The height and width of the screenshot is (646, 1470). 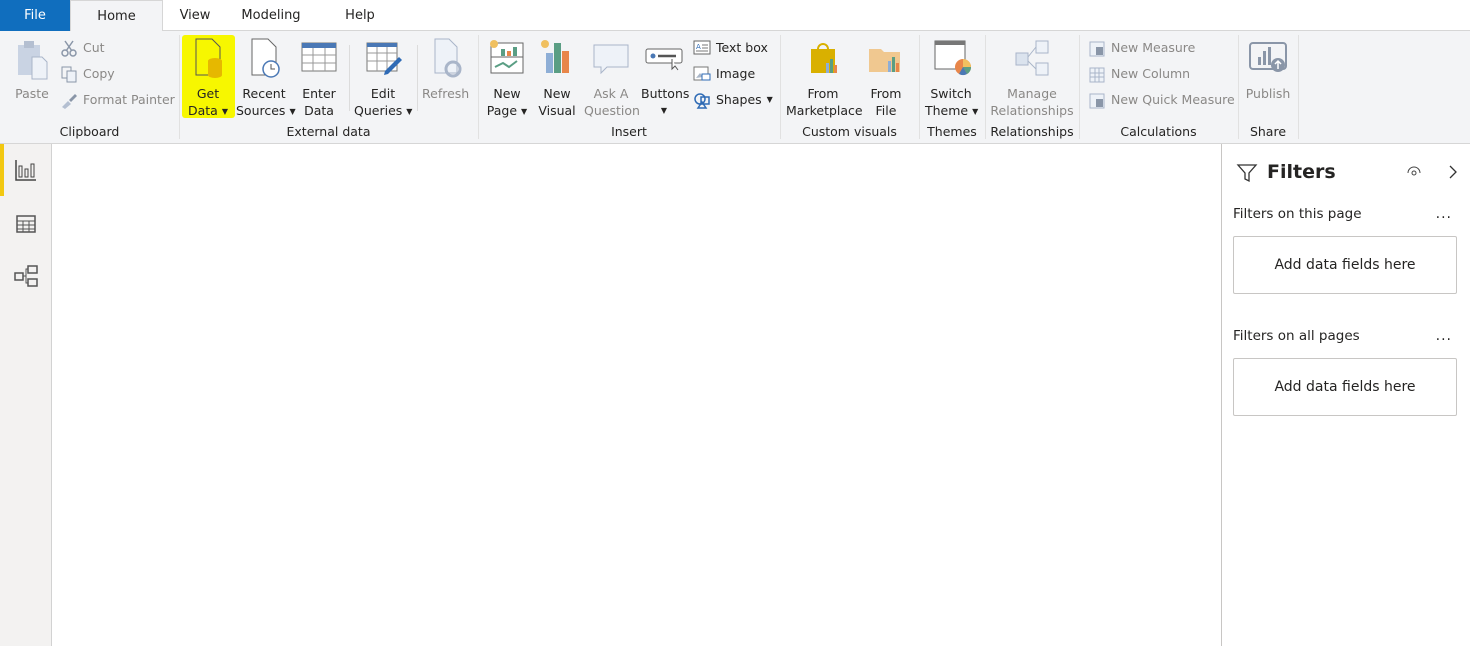 What do you see at coordinates (99, 73) in the screenshot?
I see `copy-label: Copy` at bounding box center [99, 73].